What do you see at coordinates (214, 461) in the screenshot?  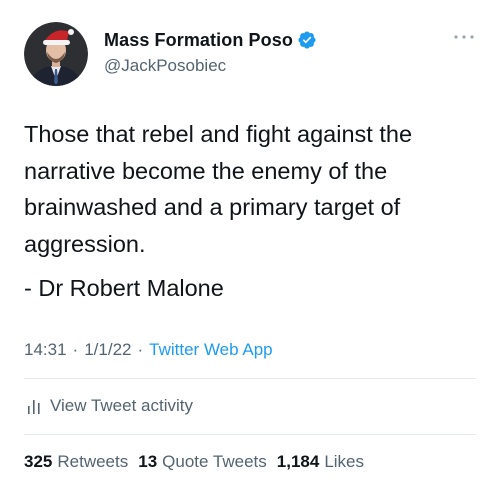 I see `quote-tweets-label: Quote Tweets` at bounding box center [214, 461].